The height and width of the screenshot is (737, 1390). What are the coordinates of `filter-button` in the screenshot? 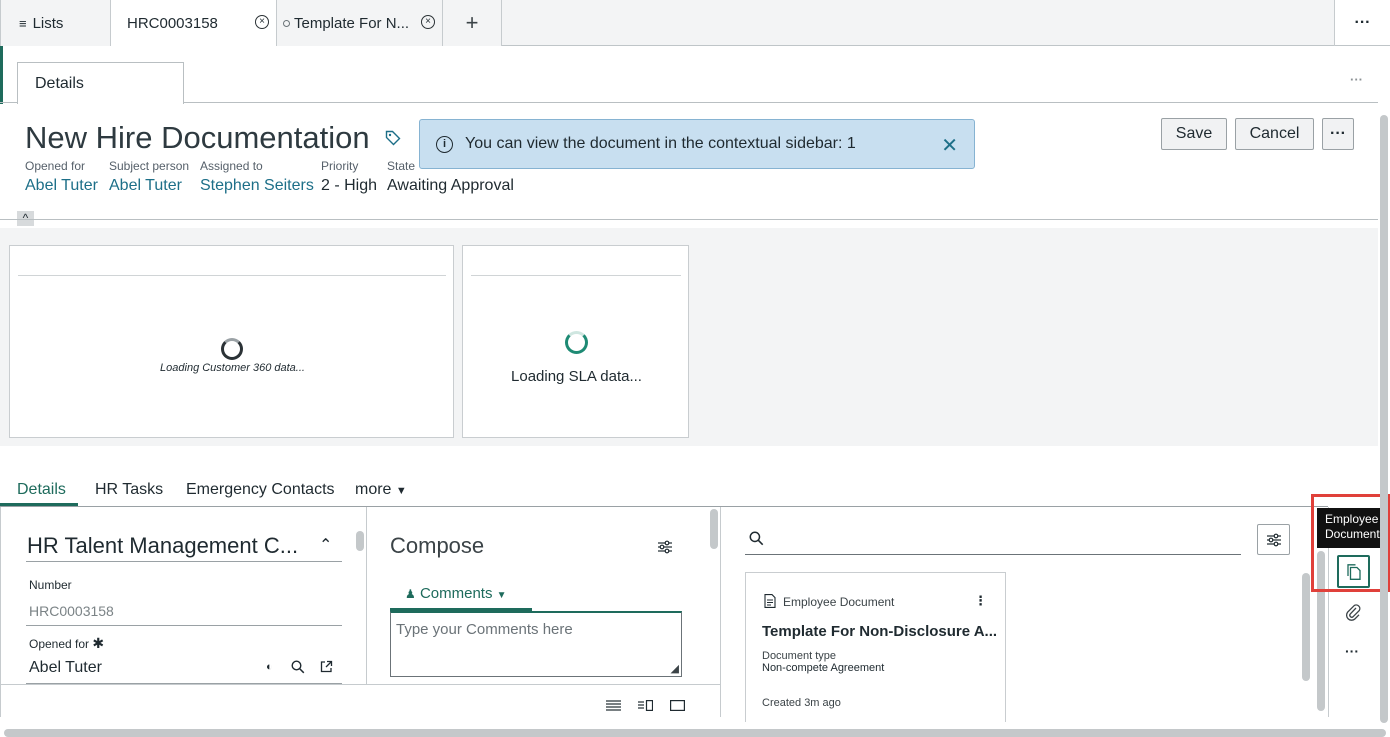 It's located at (1273, 539).